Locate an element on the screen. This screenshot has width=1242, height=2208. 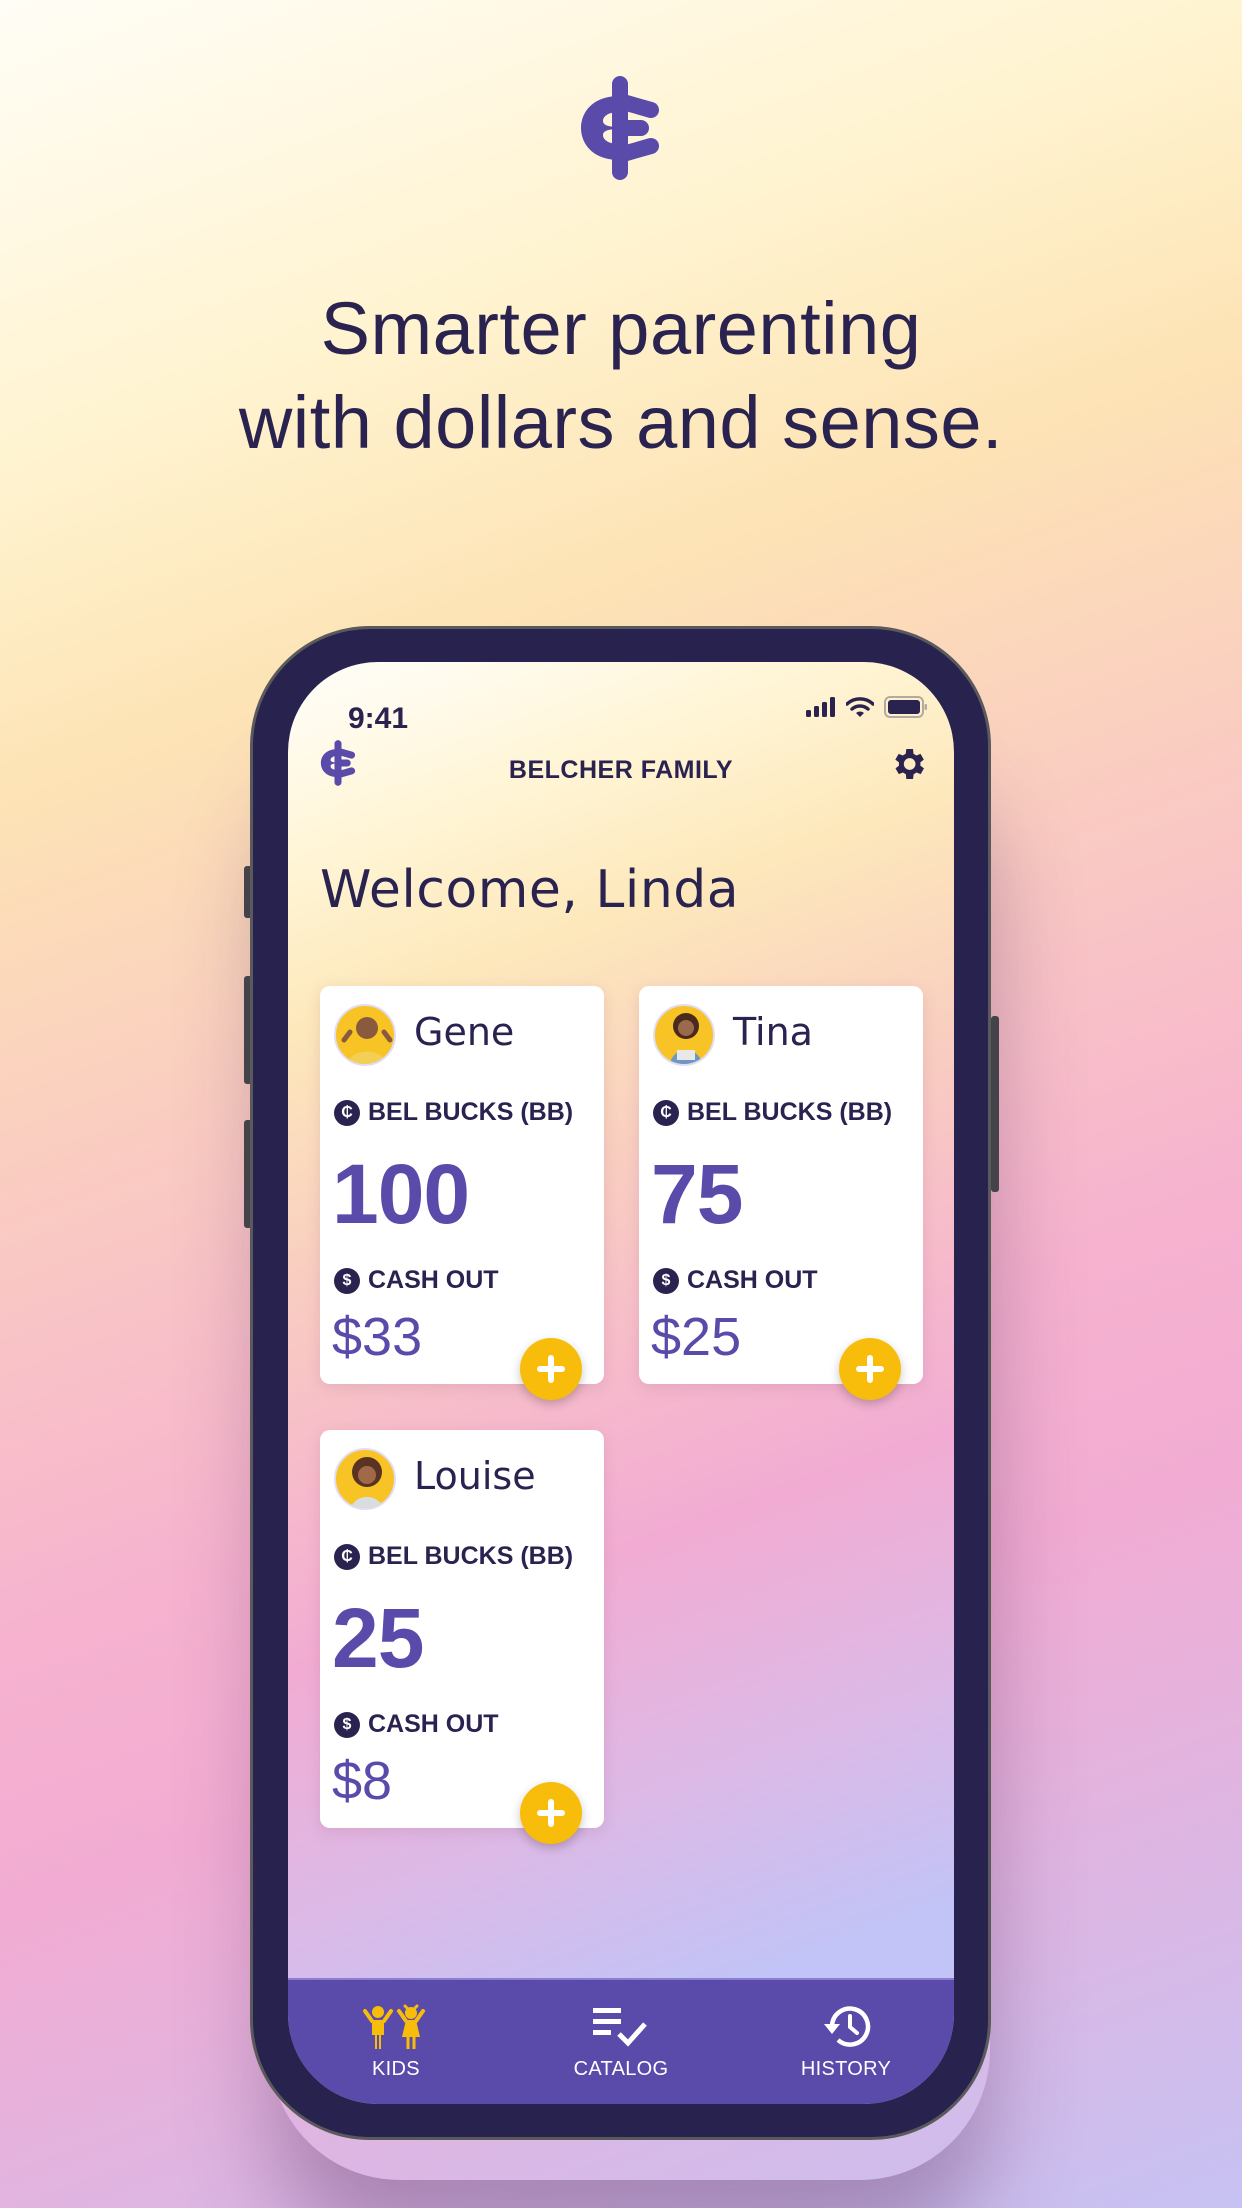
bel-bucks-value: 75 is located at coordinates (697, 1194).